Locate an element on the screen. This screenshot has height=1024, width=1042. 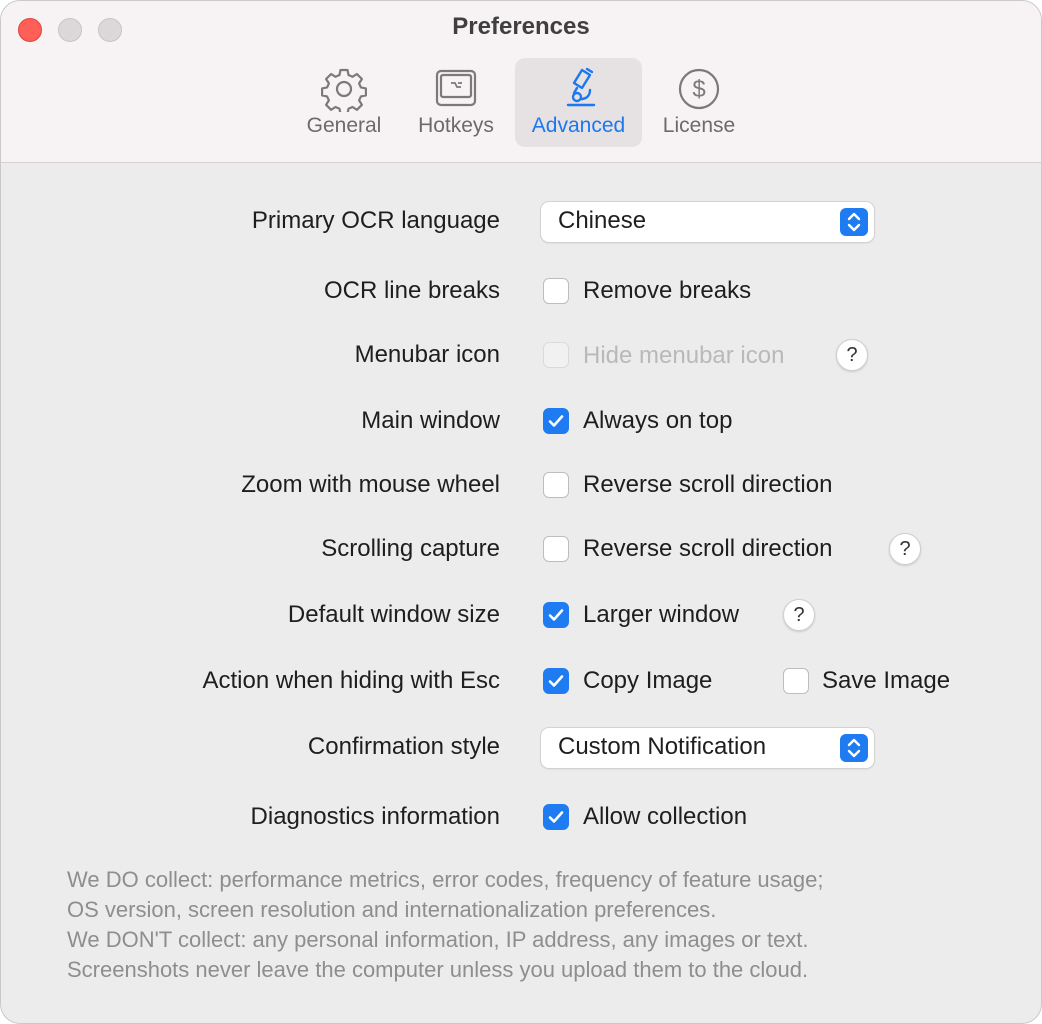
esc-action-label: Action when hiding with Esc is located at coordinates (351, 680).